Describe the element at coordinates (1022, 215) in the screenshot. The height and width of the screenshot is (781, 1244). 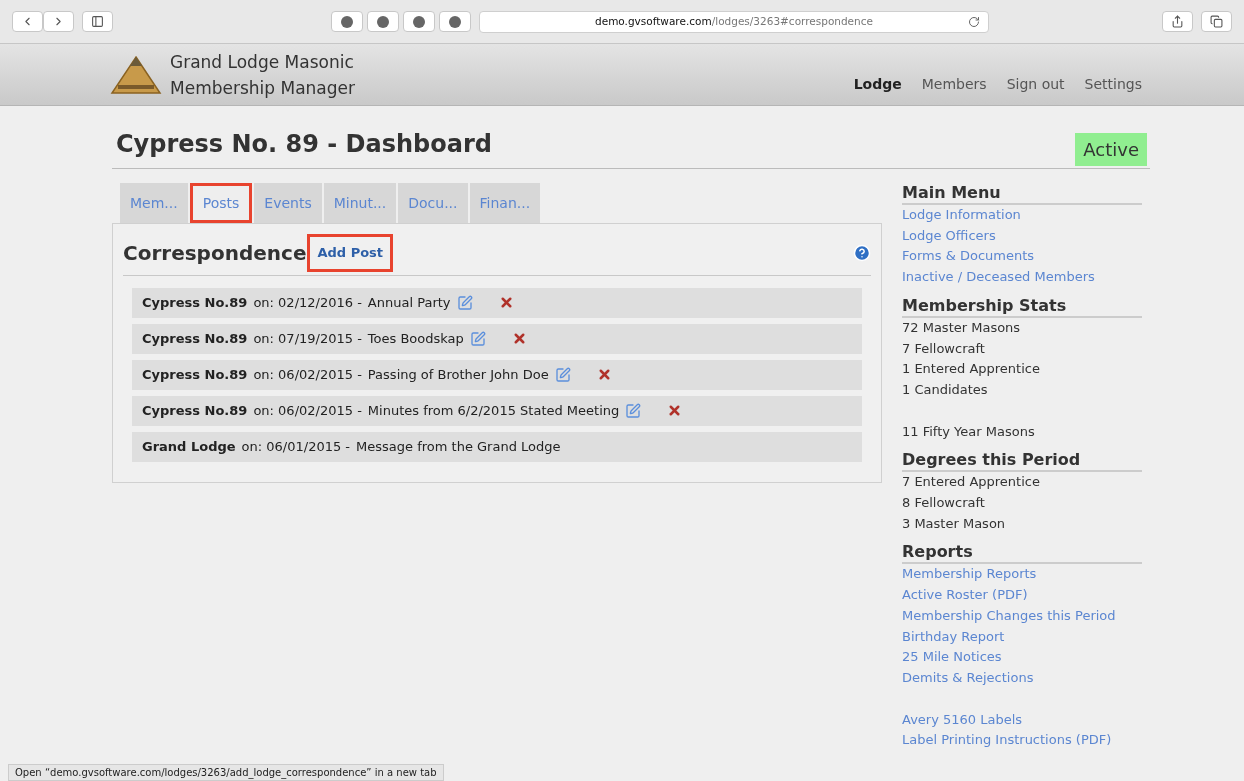
I see `sidebar-link: Lodge Information` at that location.